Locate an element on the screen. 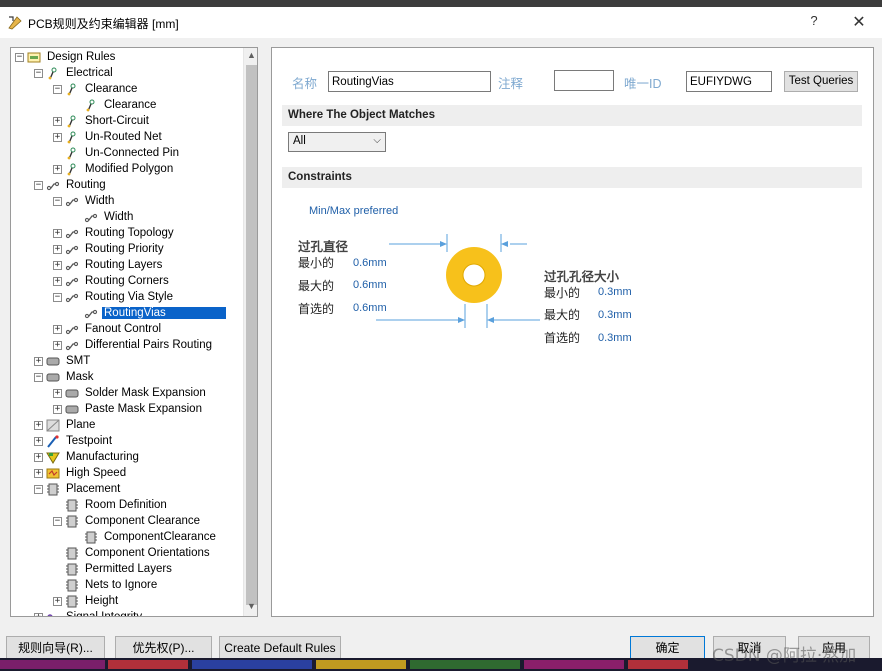  tree-item: − Placement is located at coordinates (78, 489).